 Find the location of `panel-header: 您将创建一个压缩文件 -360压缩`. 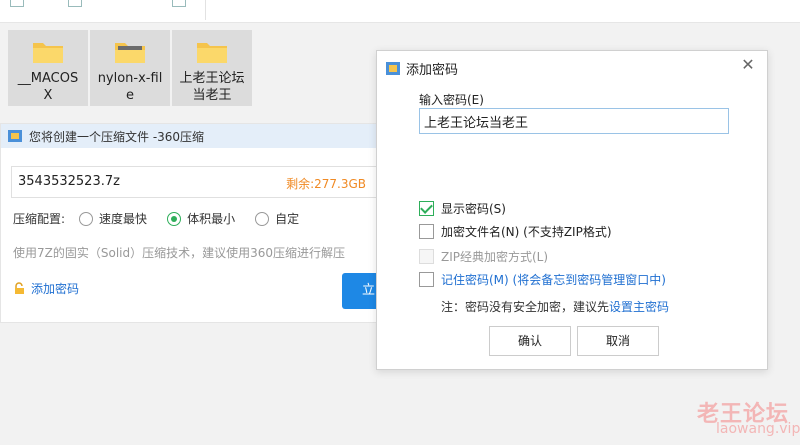

panel-header: 您将创建一个压缩文件 -360压缩 is located at coordinates (190, 136).